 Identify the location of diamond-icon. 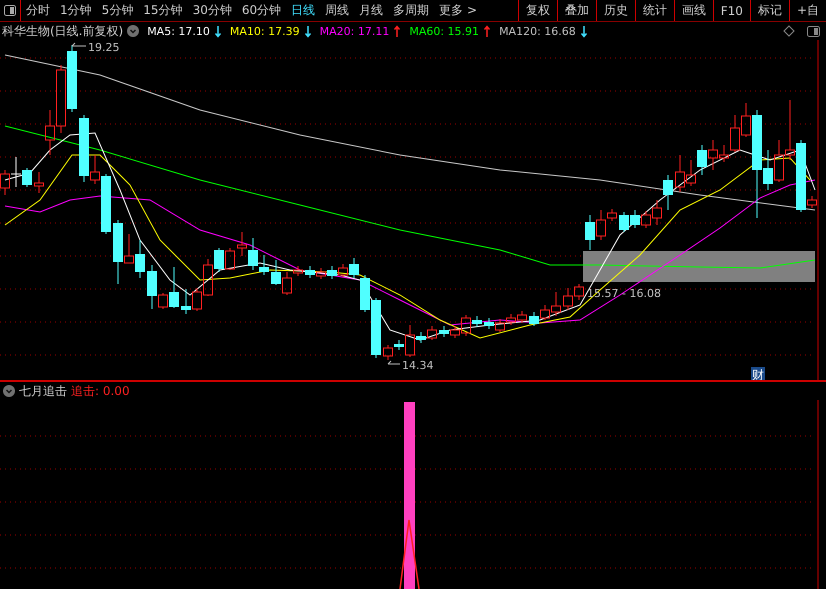
(789, 31).